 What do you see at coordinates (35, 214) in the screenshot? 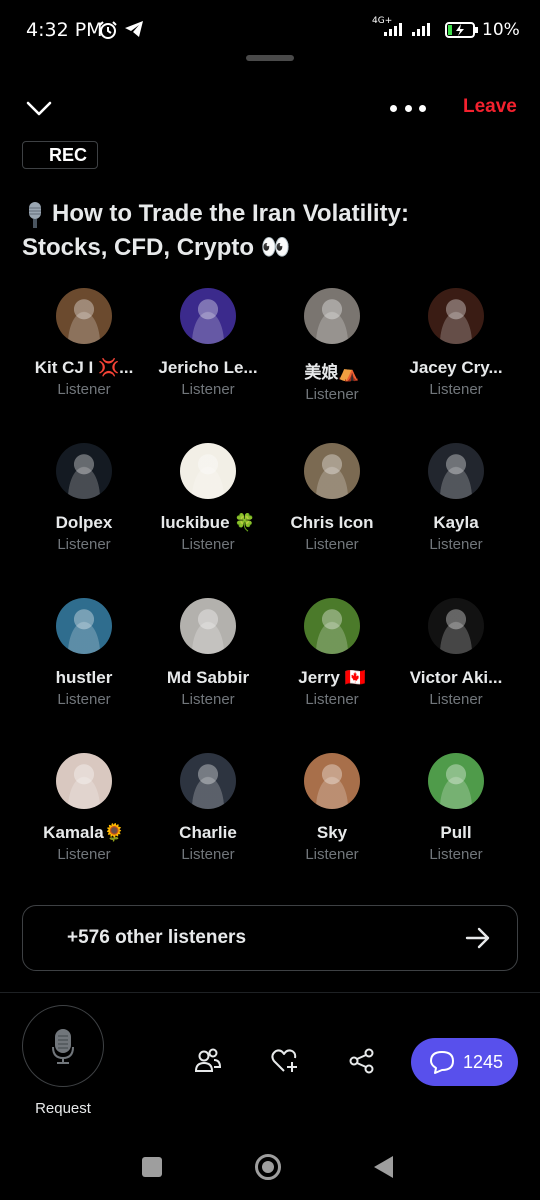
I see `microphone-emoji-icon` at bounding box center [35, 214].